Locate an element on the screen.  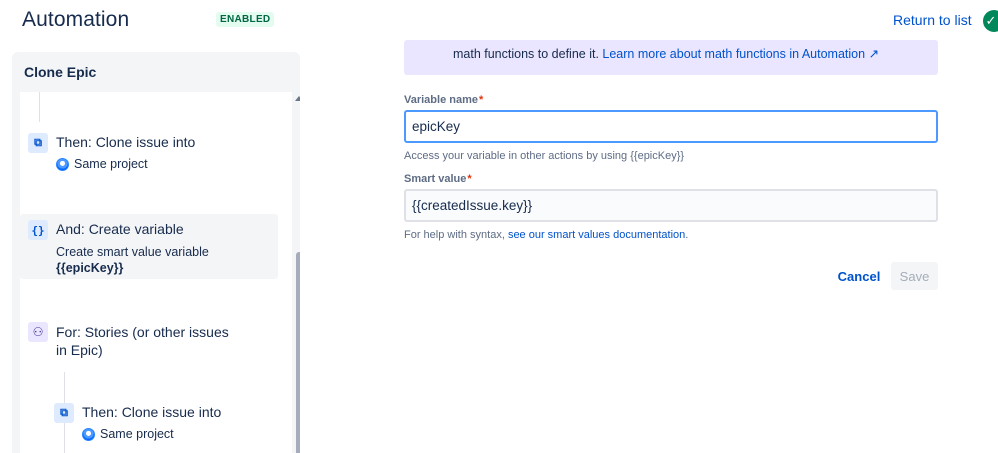
variable-name-label-text: Variable name is located at coordinates (441, 100).